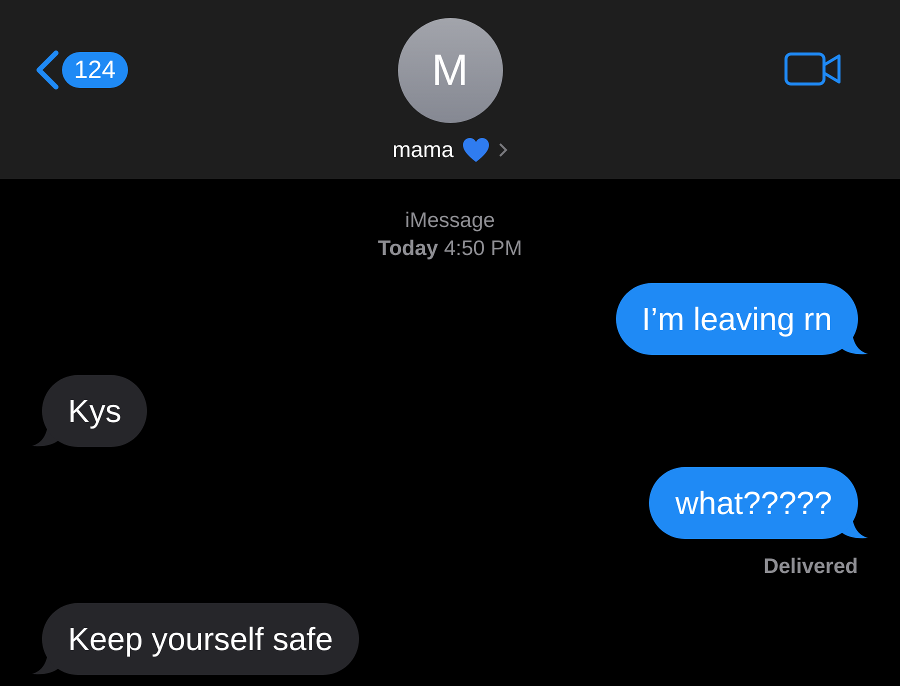 This screenshot has height=686, width=900. I want to click on chevron-icon, so click(503, 150).